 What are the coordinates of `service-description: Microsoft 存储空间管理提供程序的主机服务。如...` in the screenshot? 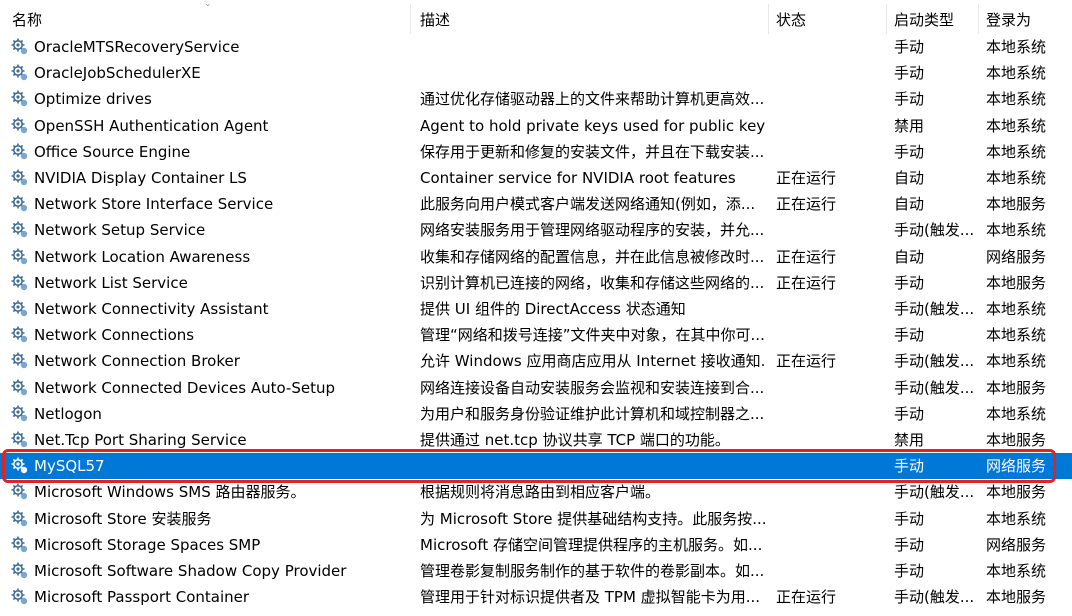 It's located at (591, 544).